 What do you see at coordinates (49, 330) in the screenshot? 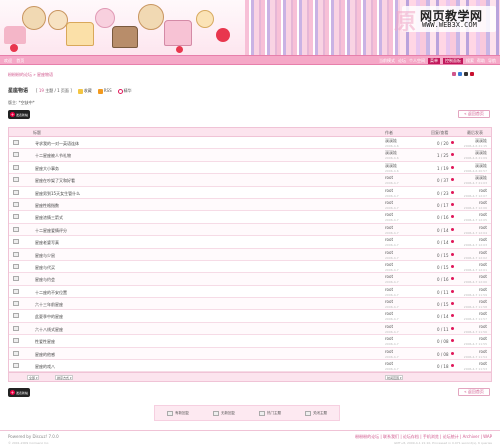
I see `topic-title: 六十八线式星座` at bounding box center [49, 330].